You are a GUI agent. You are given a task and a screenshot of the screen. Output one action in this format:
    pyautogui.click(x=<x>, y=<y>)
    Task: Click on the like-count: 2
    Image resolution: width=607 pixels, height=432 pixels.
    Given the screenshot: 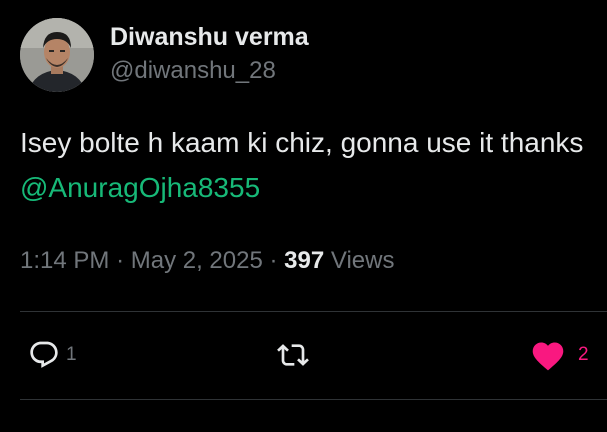 What is the action you would take?
    pyautogui.click(x=583, y=354)
    